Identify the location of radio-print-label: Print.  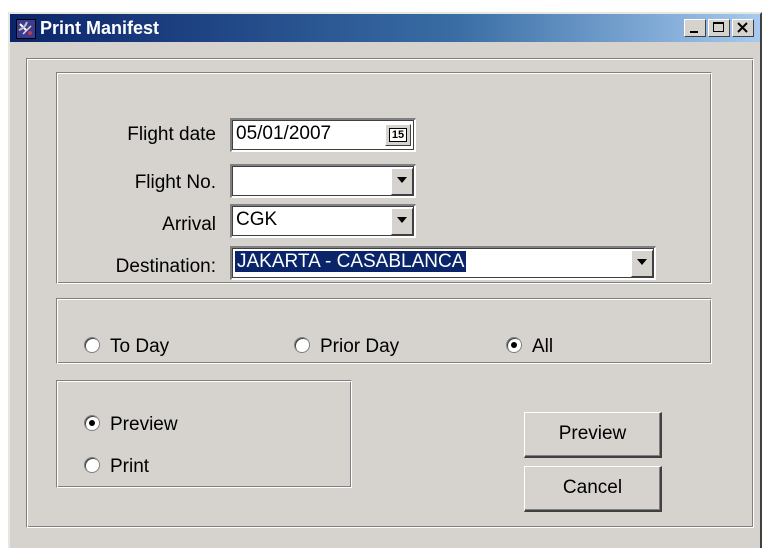
(130, 466).